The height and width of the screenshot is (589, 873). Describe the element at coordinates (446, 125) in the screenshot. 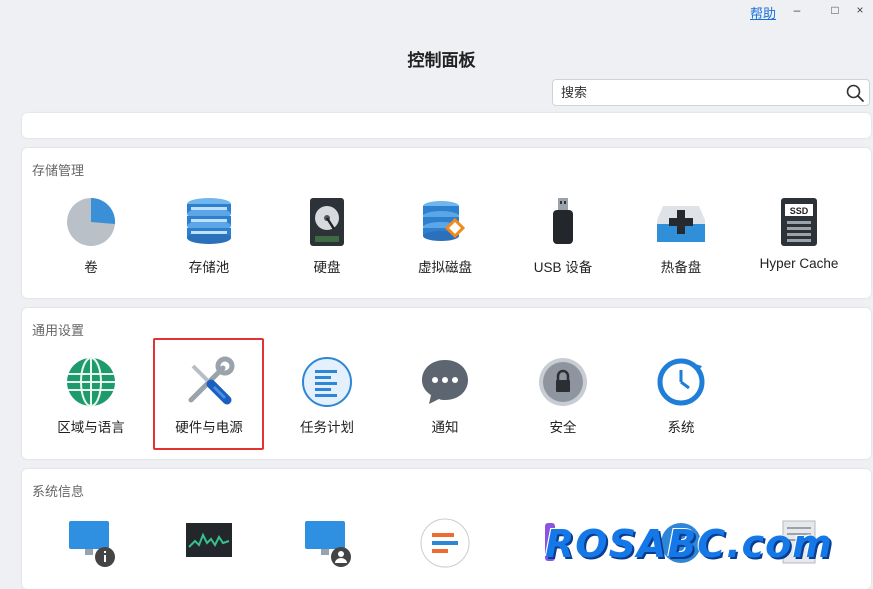

I see `previous-section-card` at that location.